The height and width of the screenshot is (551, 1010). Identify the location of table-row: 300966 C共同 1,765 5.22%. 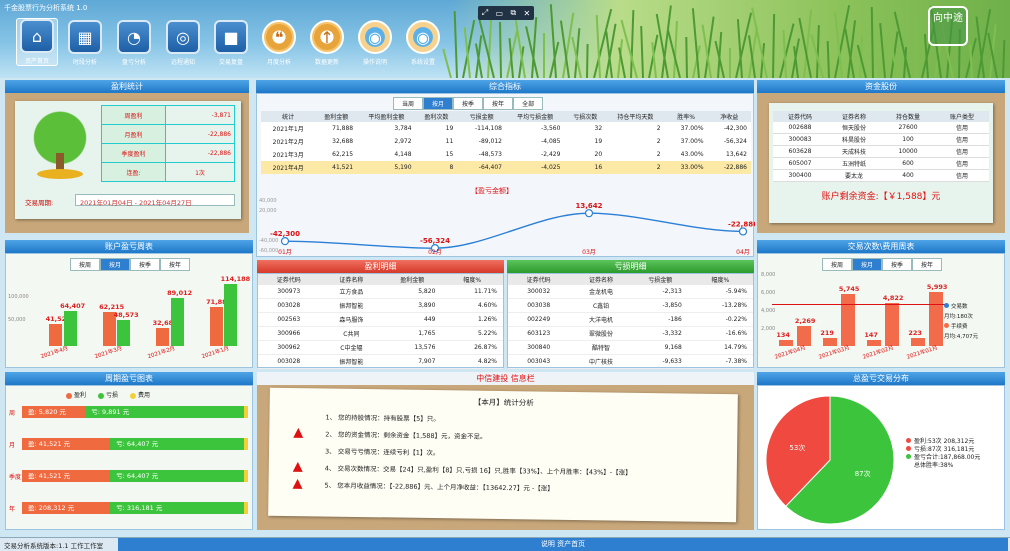
(380, 333).